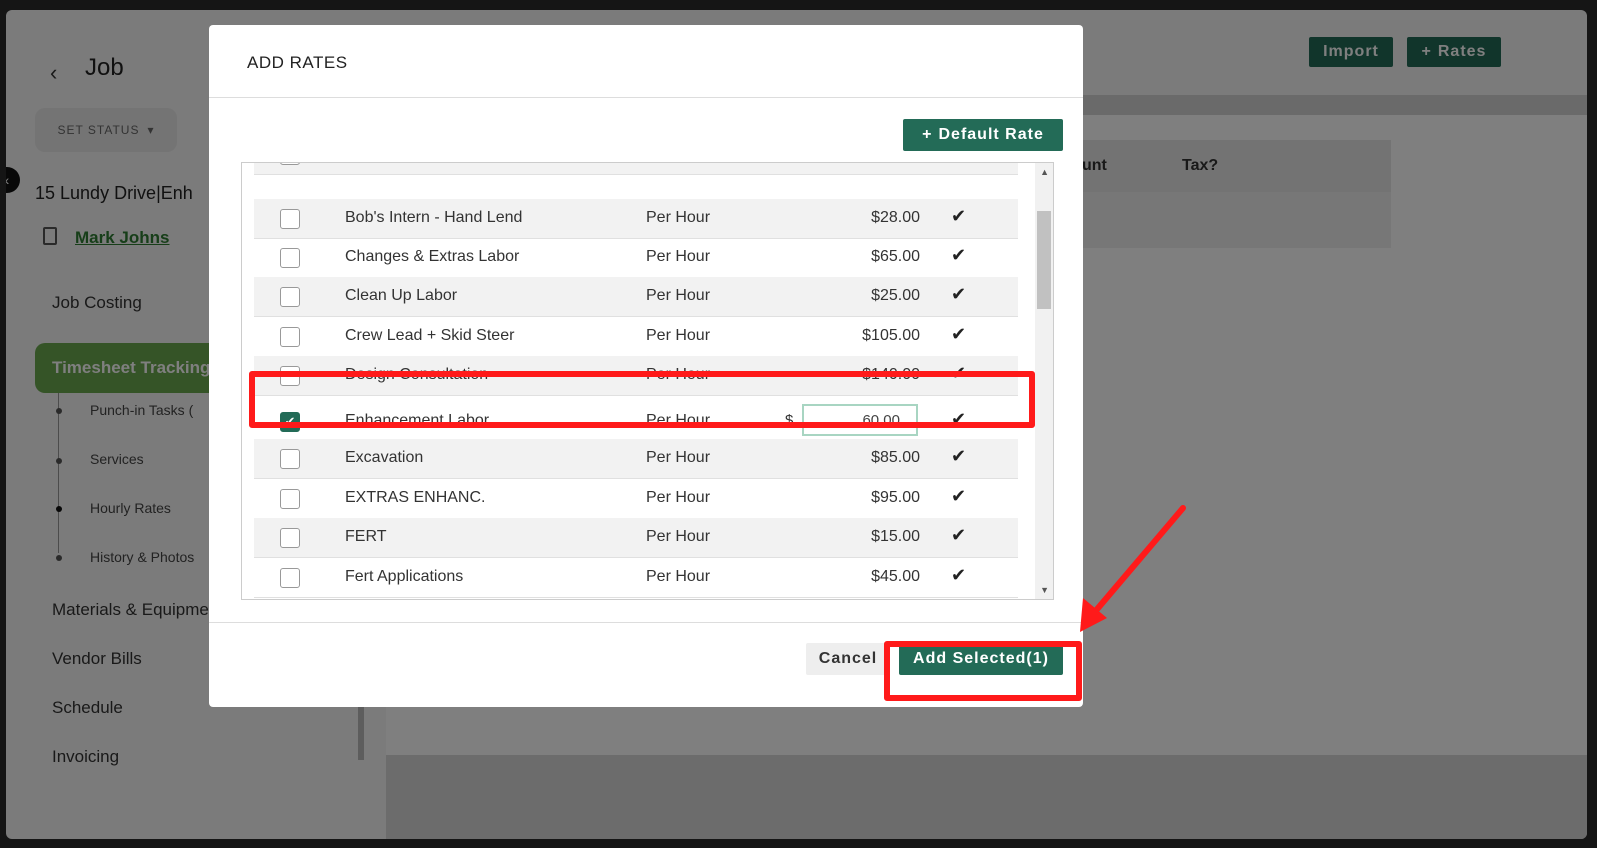  Describe the element at coordinates (1133, 568) in the screenshot. I see `annotation-arrow` at that location.